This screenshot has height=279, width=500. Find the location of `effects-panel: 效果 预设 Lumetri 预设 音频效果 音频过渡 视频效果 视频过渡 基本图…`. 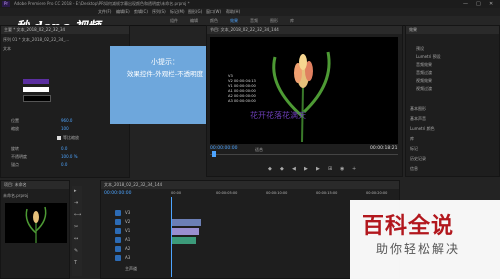

effects-panel: 效果 预设 Lumetri 预设 音频效果 音频过渡 视频效果 视频过渡 基本图… is located at coordinates (452, 101).